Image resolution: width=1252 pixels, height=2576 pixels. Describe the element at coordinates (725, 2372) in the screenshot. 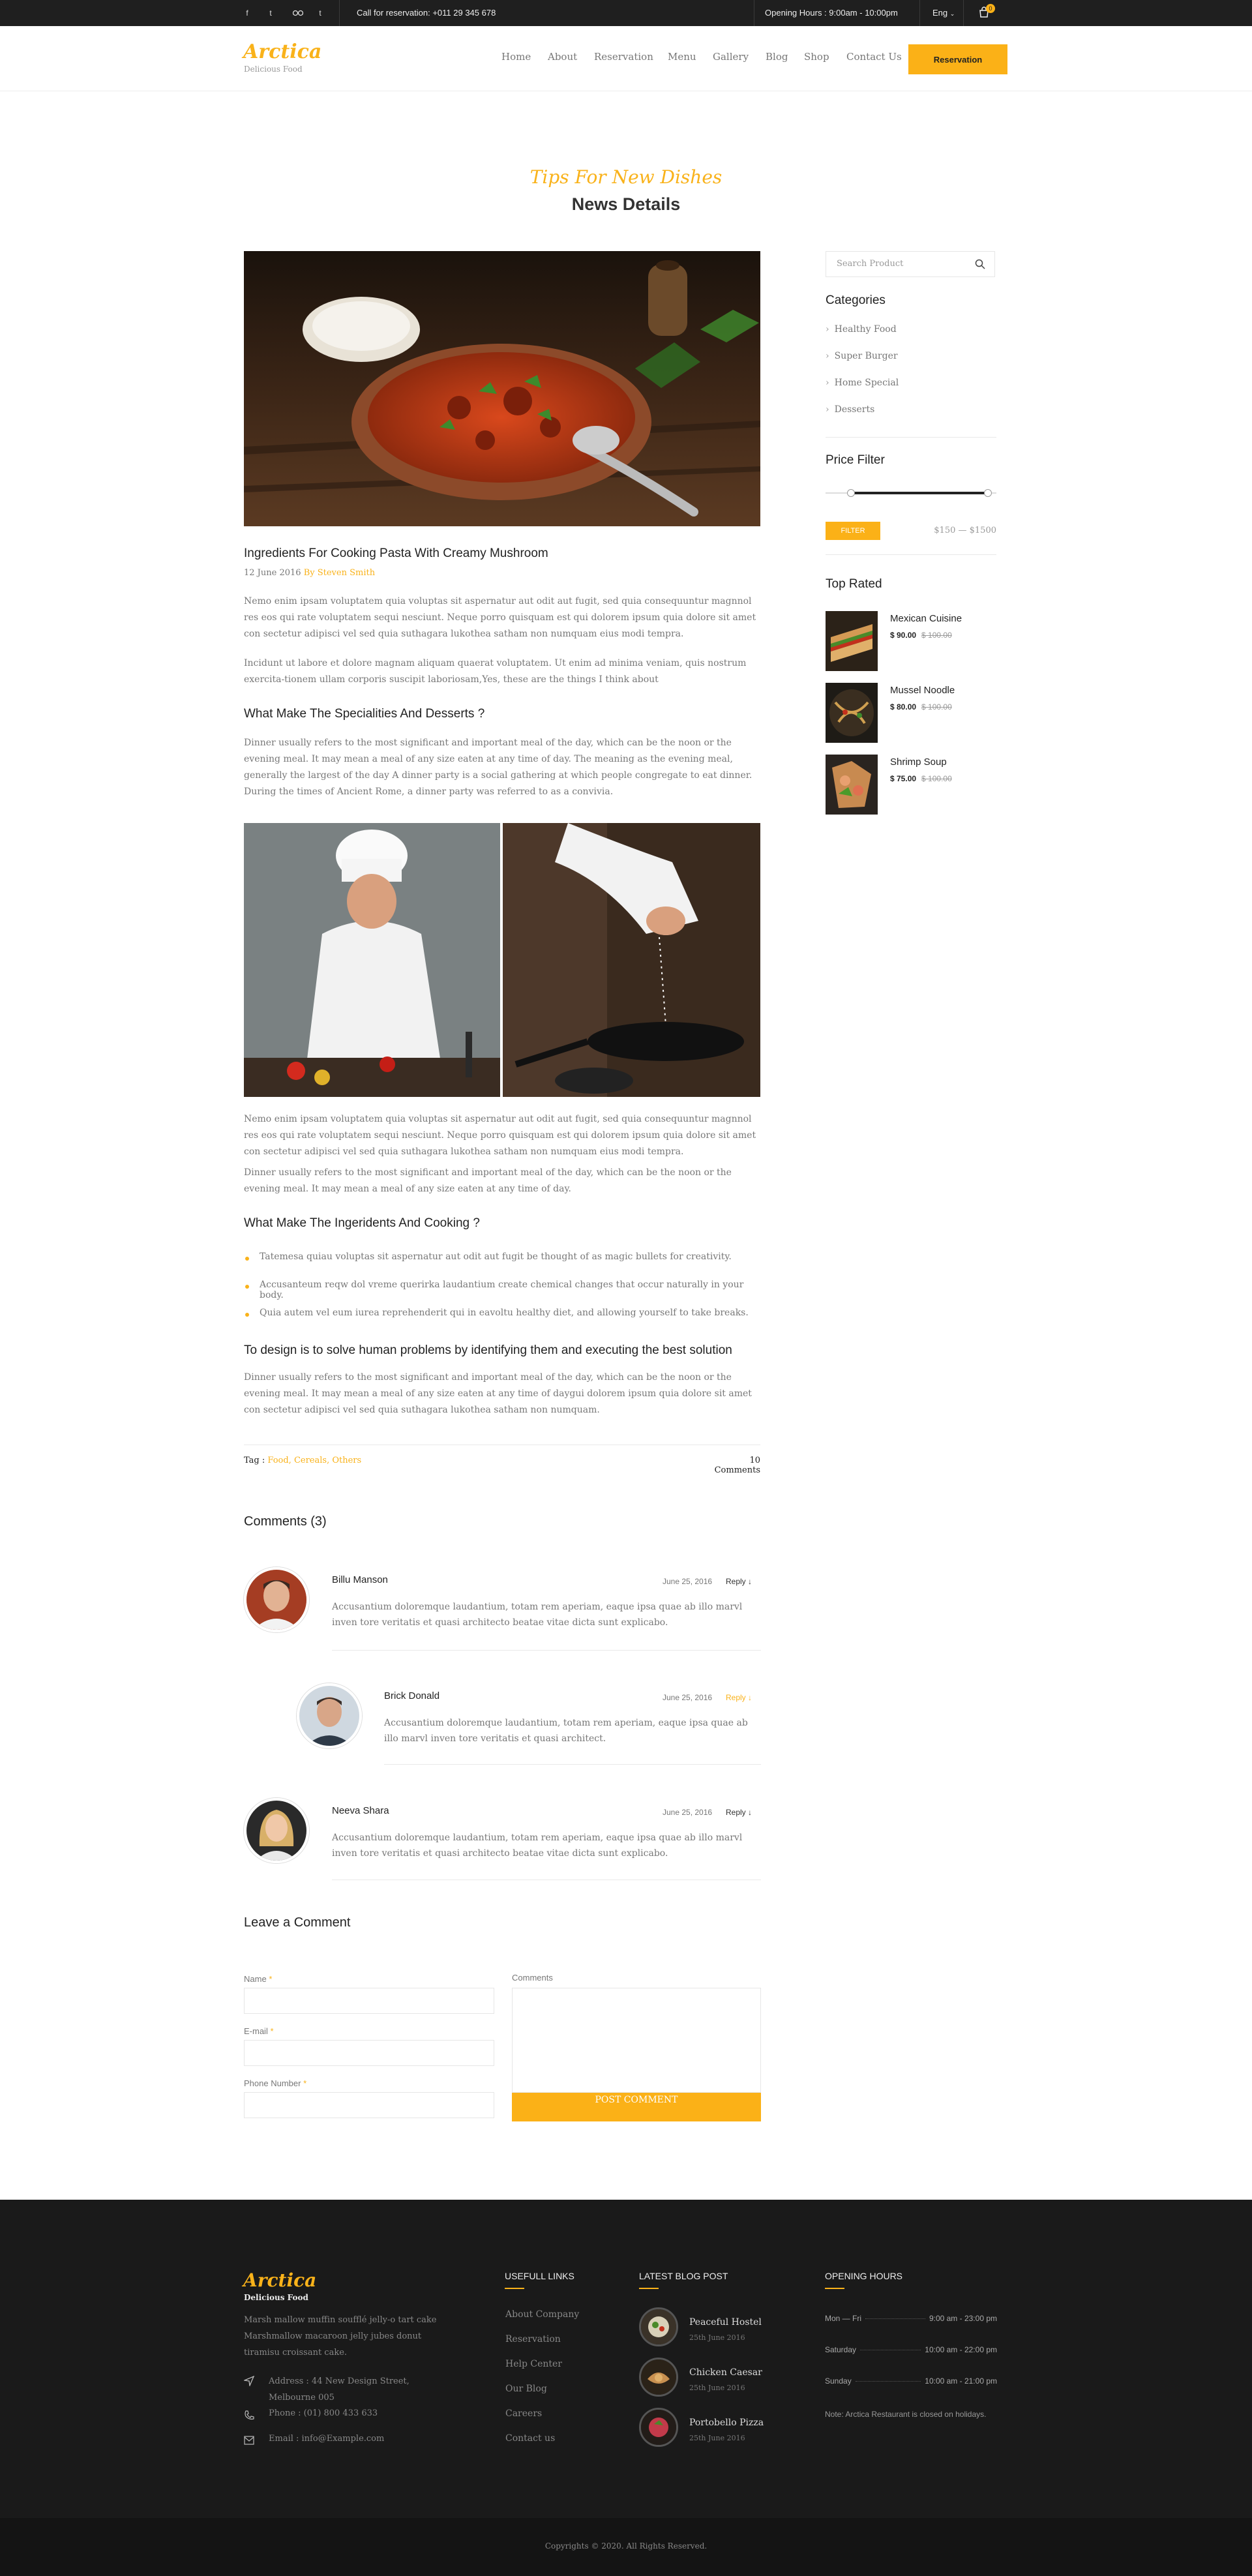

I see `blog-post-title: Chicken Caesar` at that location.